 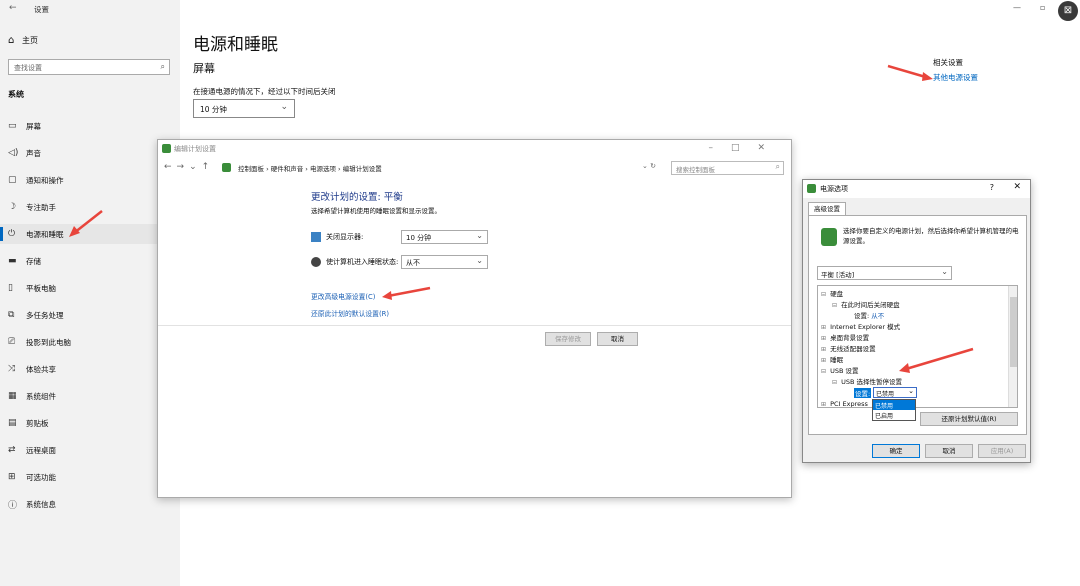 I want to click on screen-timeout-dropdown: 10 分钟 ⌄, so click(x=244, y=108).